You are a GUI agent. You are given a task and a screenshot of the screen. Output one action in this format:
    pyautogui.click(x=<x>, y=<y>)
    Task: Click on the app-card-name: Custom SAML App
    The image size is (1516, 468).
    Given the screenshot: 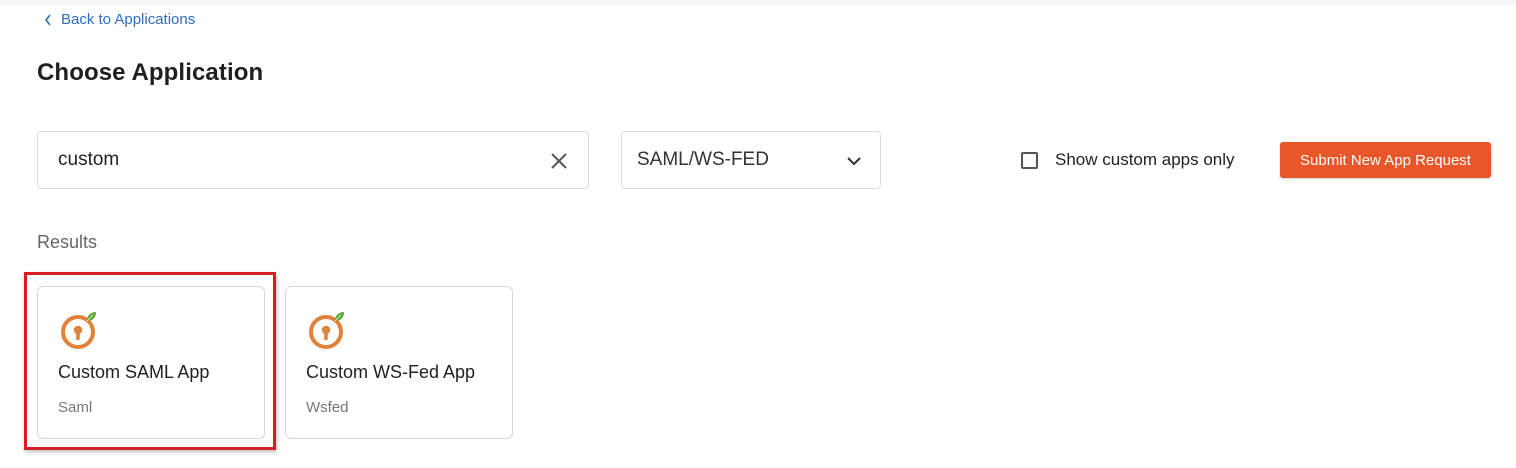 What is the action you would take?
    pyautogui.click(x=134, y=372)
    